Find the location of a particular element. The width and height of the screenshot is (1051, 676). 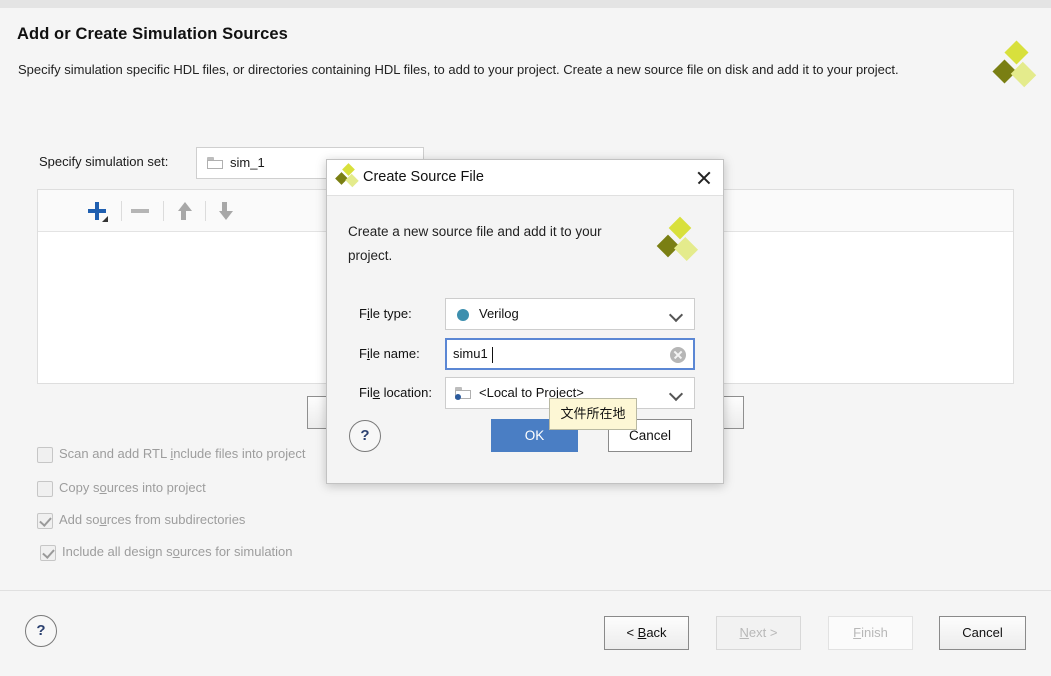

file-type-value: Verilog is located at coordinates (499, 313).